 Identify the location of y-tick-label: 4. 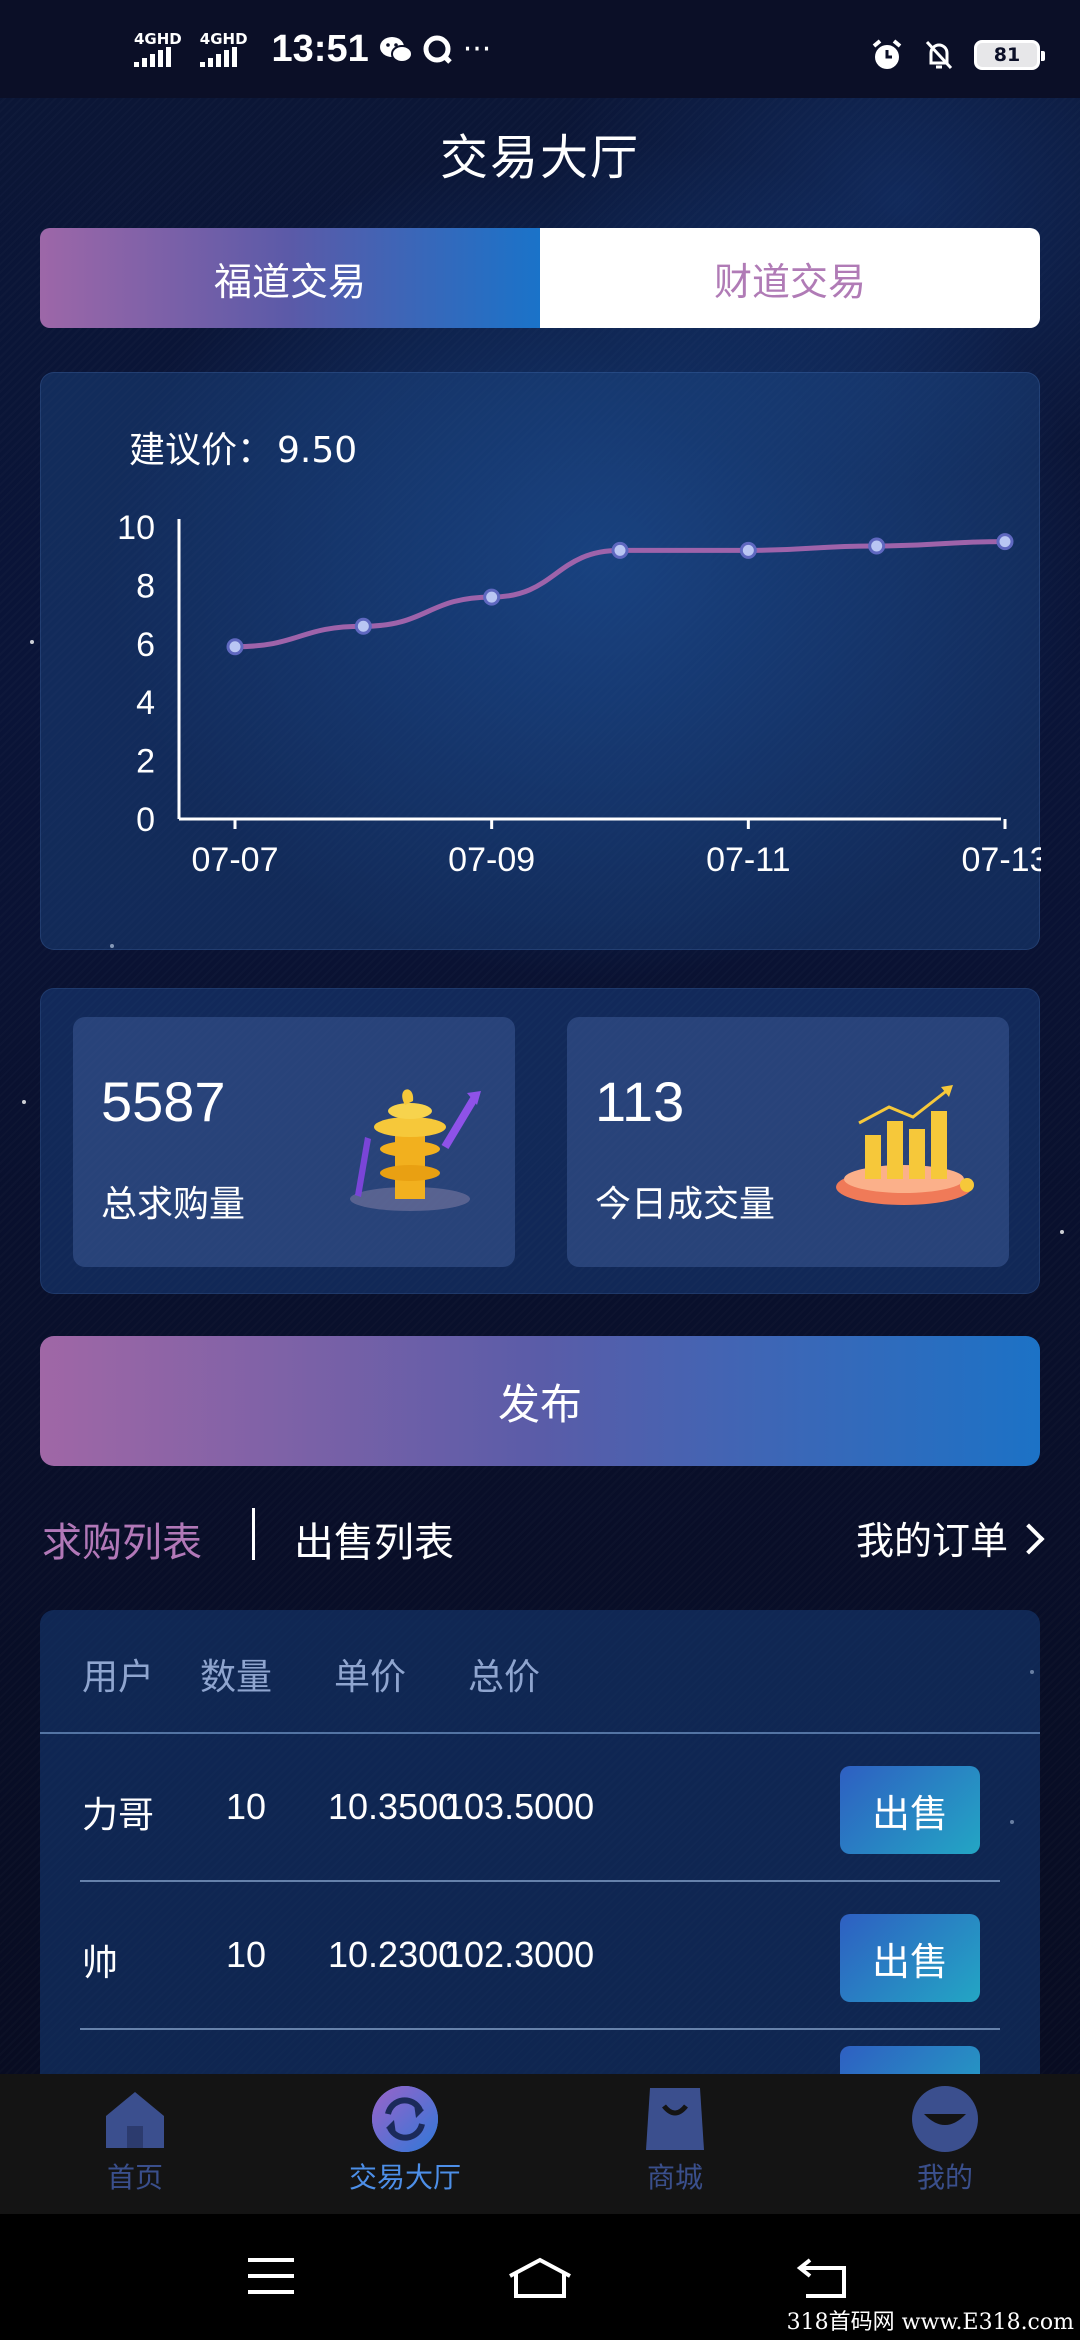
(145, 703).